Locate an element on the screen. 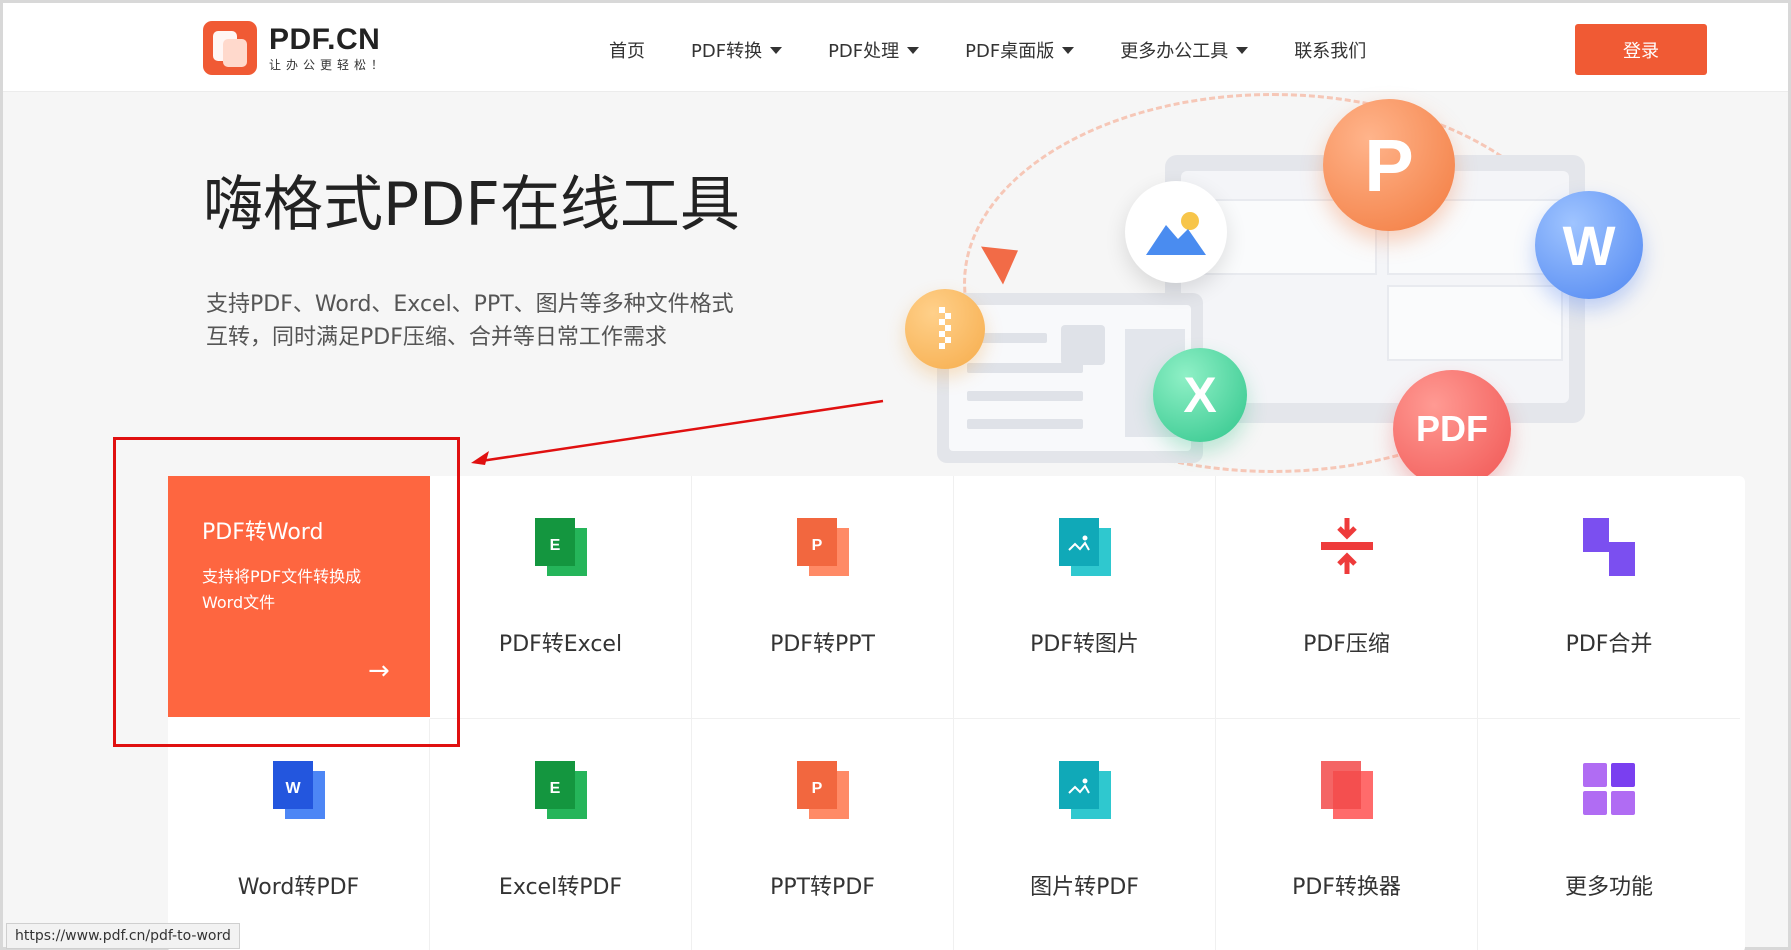  tool-label: PDF压缩 is located at coordinates (1346, 644).